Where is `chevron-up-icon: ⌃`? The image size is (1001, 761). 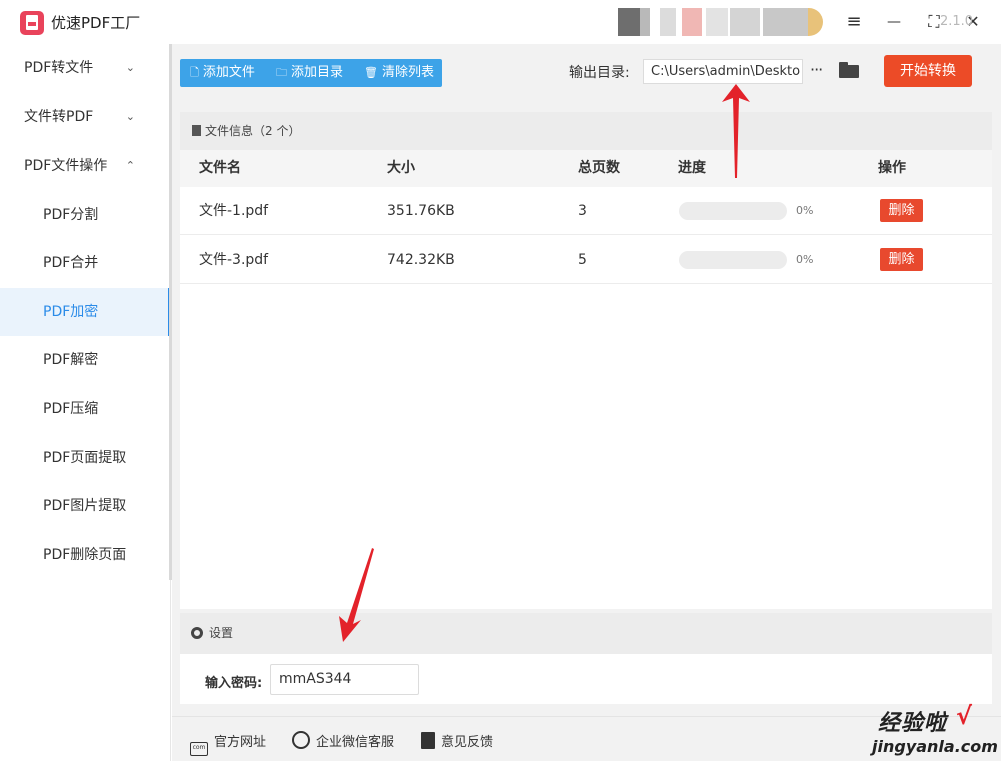
chevron-up-icon: ⌃ is located at coordinates (130, 165).